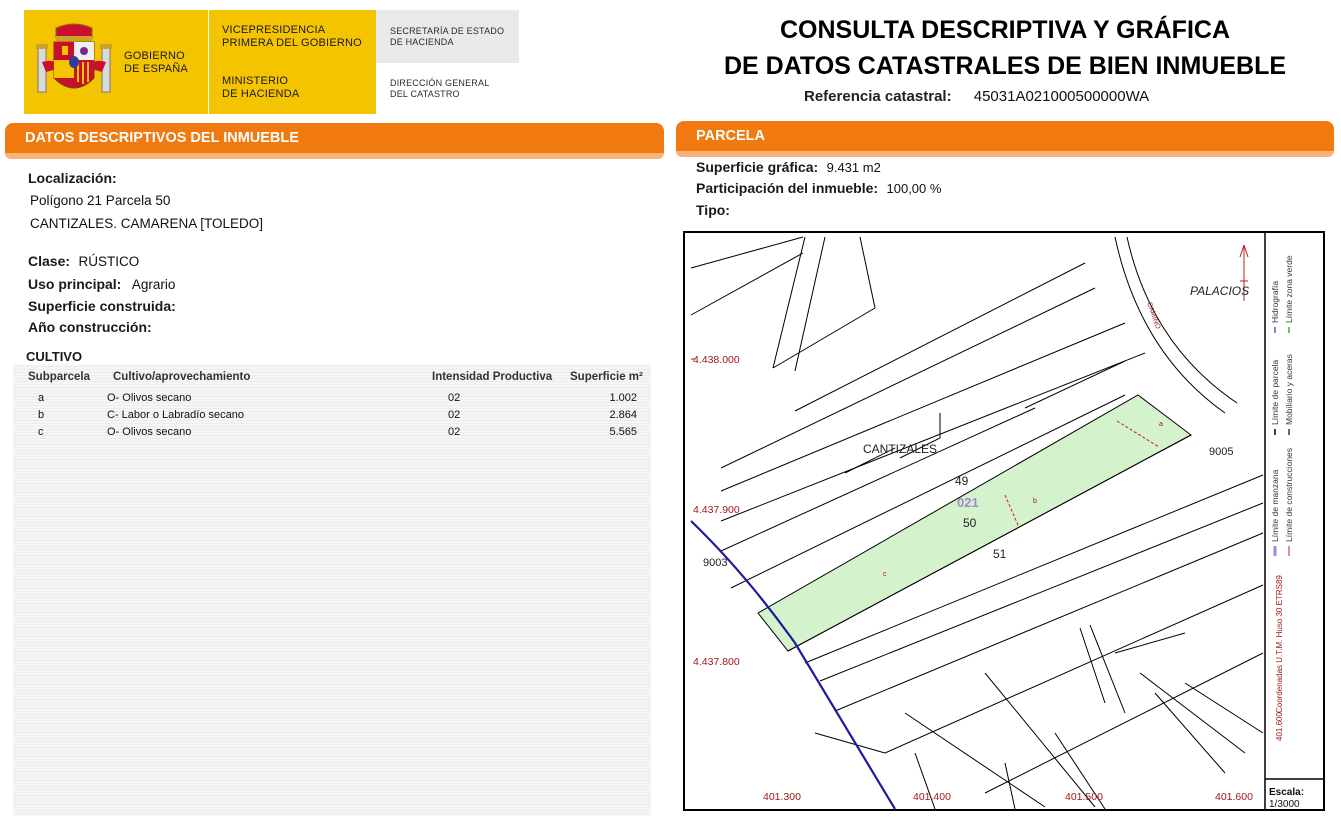  What do you see at coordinates (1275, 302) in the screenshot?
I see `legend-hidrografia: Hidrografía` at bounding box center [1275, 302].